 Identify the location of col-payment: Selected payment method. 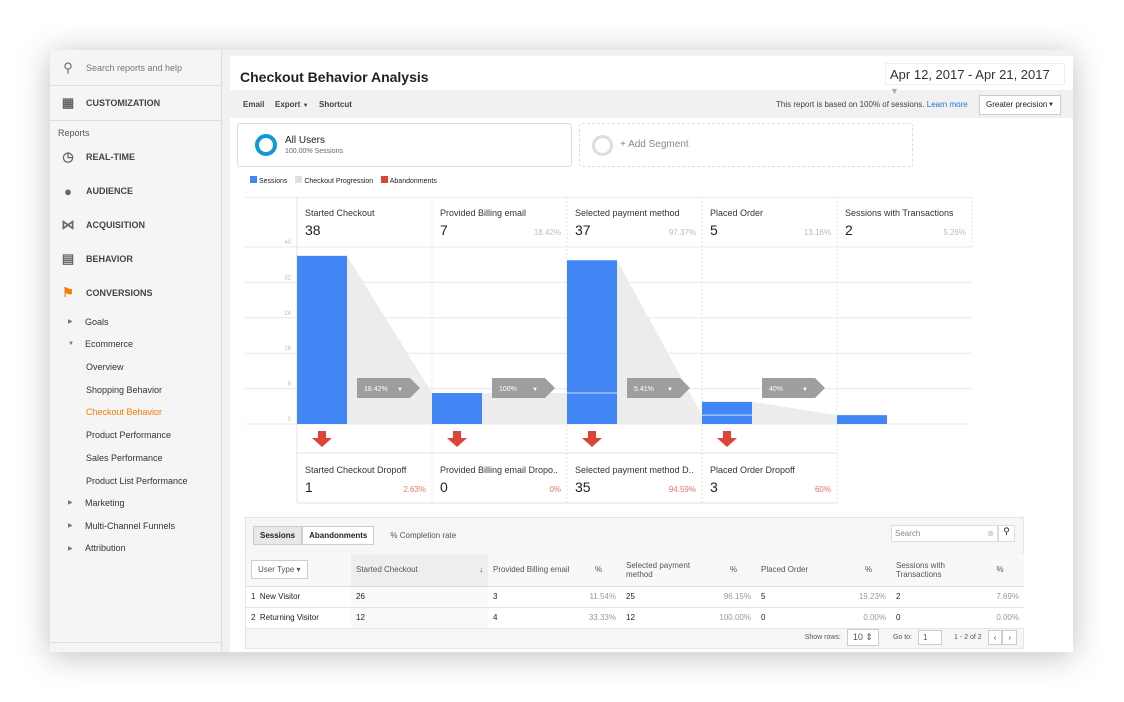
(666, 570).